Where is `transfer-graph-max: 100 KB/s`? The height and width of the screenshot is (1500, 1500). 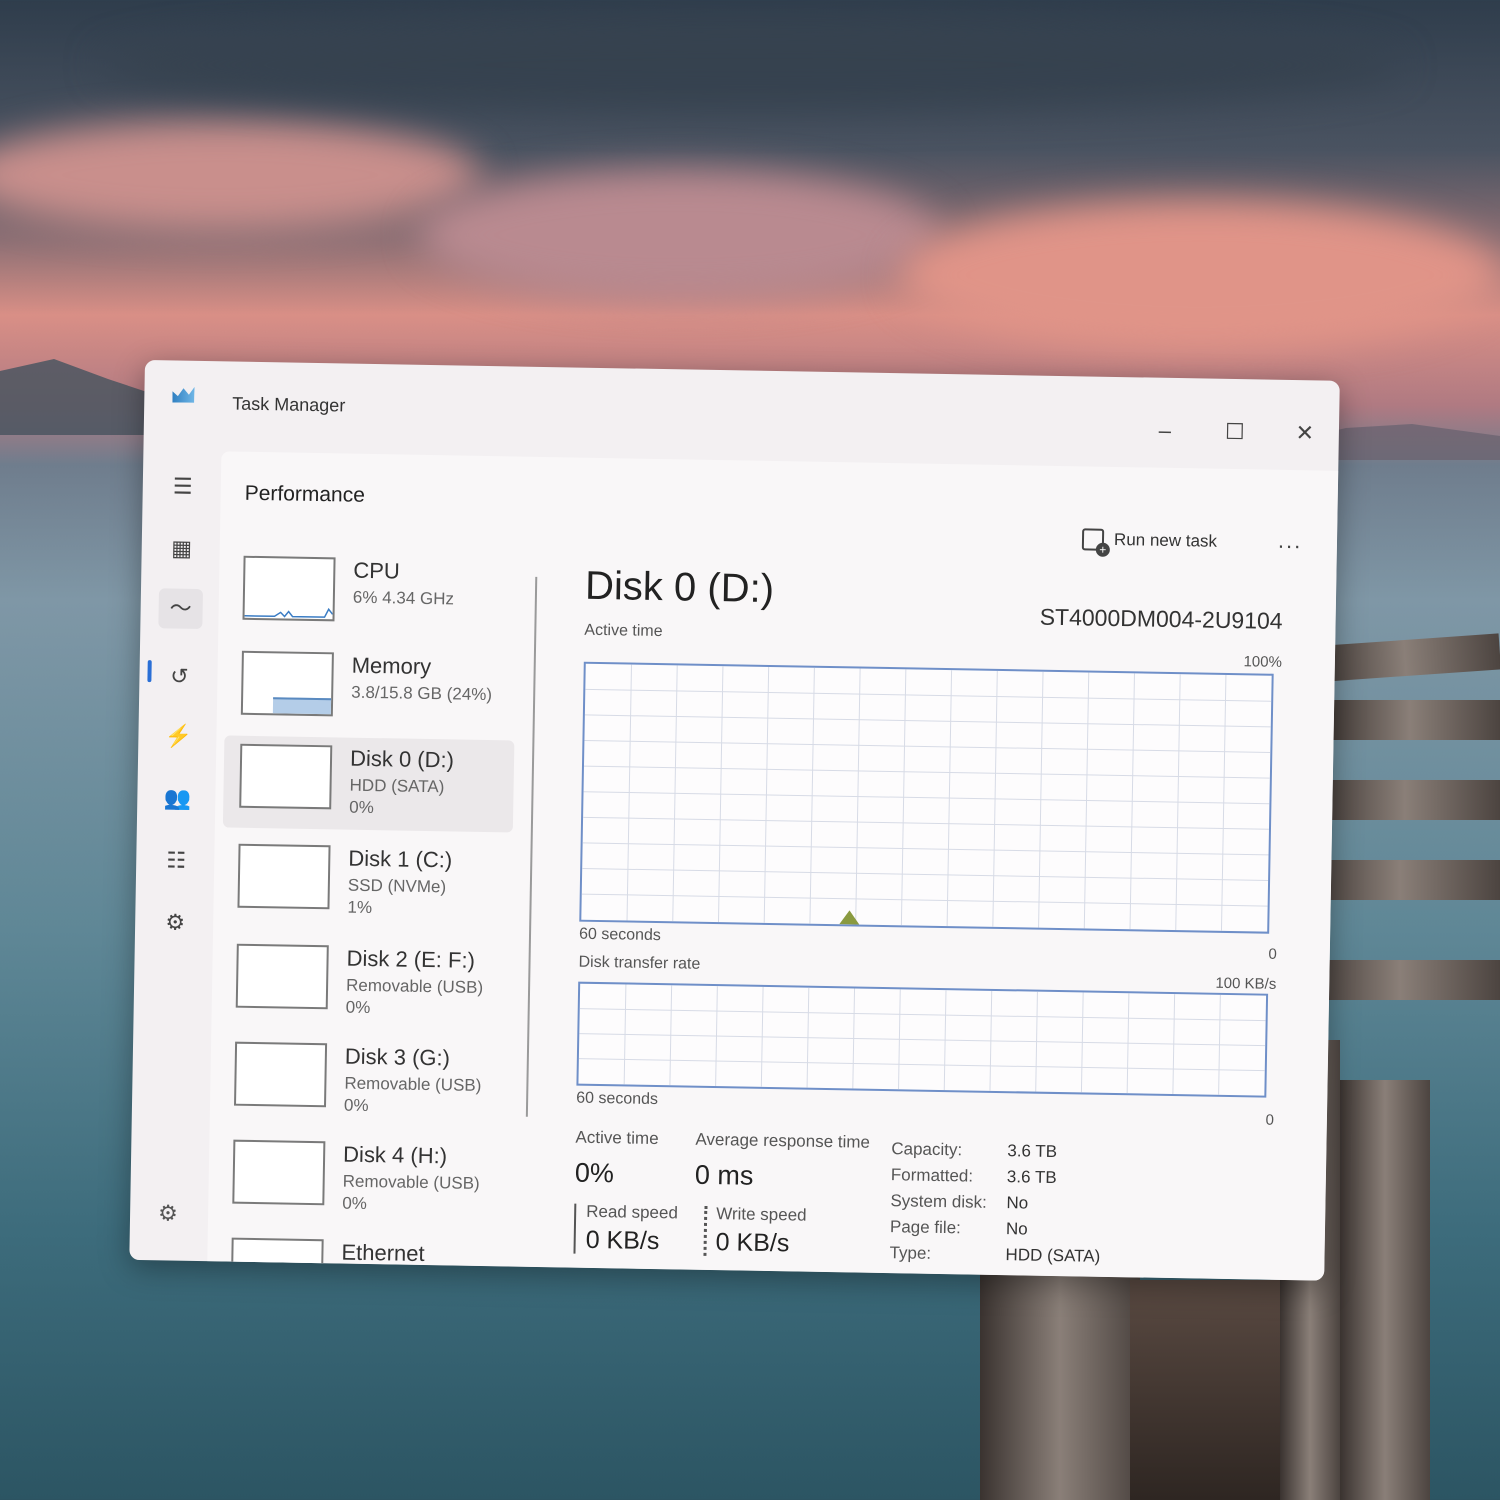 transfer-graph-max: 100 KB/s is located at coordinates (1246, 983).